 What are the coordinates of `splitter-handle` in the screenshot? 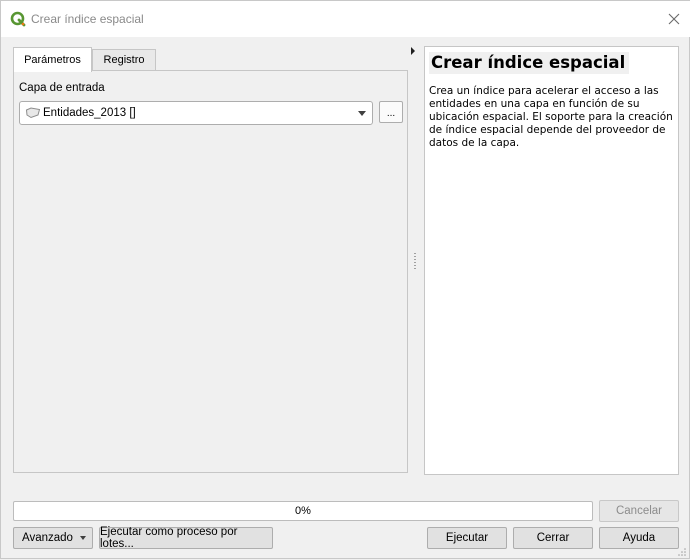 It's located at (415, 261).